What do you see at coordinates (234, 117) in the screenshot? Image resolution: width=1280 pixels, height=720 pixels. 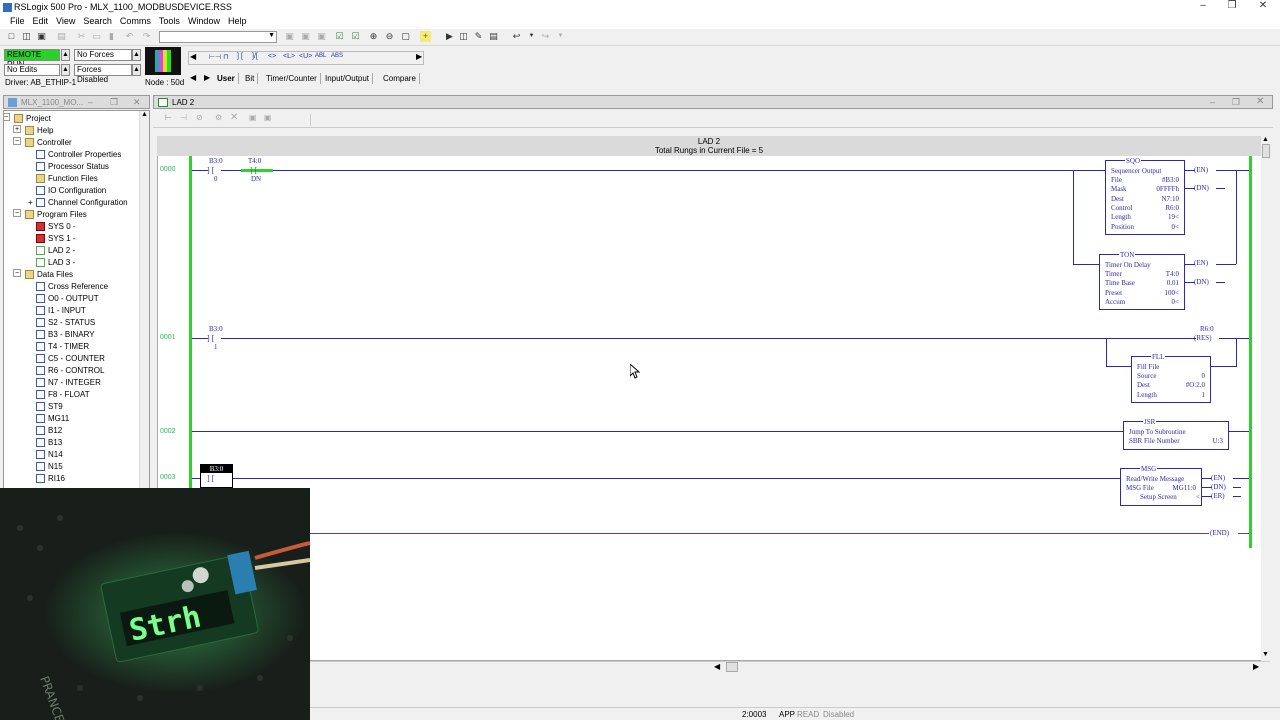 I see `cancel-edits-icon: ✕` at bounding box center [234, 117].